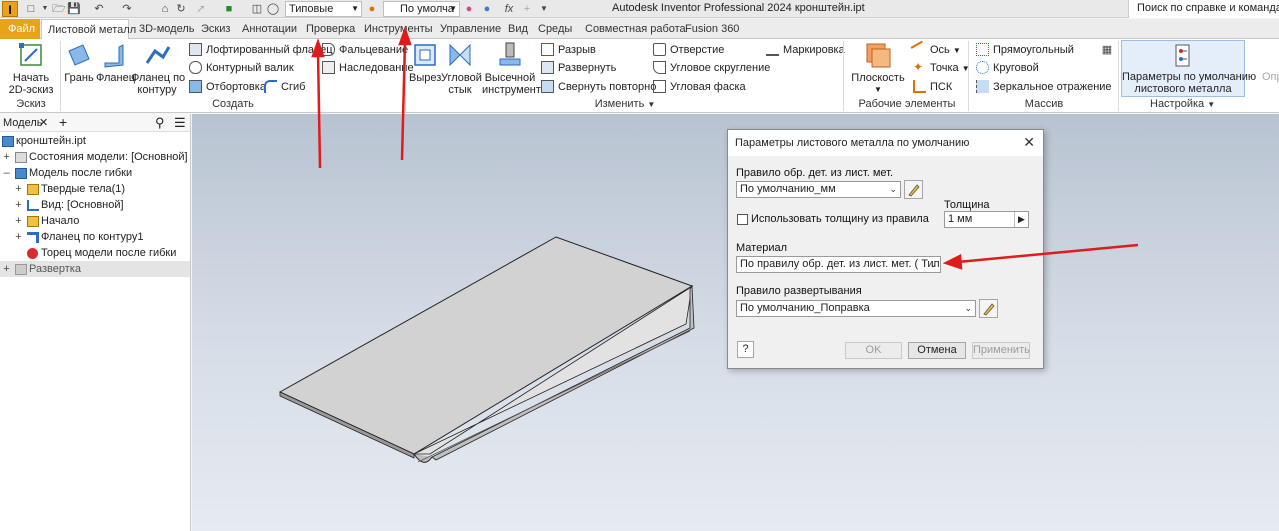 Image resolution: width=1279 pixels, height=531 pixels. Describe the element at coordinates (555, 29) in the screenshot. I see `tab-environments: Среды` at that location.